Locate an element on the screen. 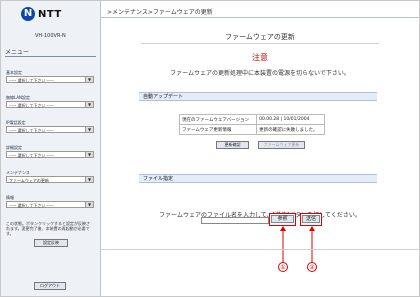  menu-divider is located at coordinates (50, 56).